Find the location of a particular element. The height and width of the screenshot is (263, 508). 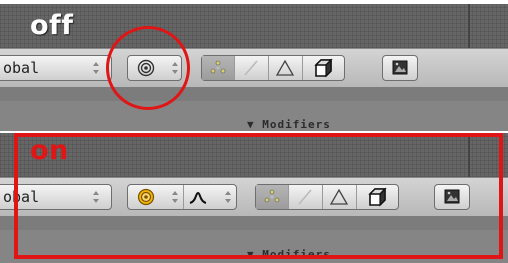

edge-select-button is located at coordinates (251, 68).